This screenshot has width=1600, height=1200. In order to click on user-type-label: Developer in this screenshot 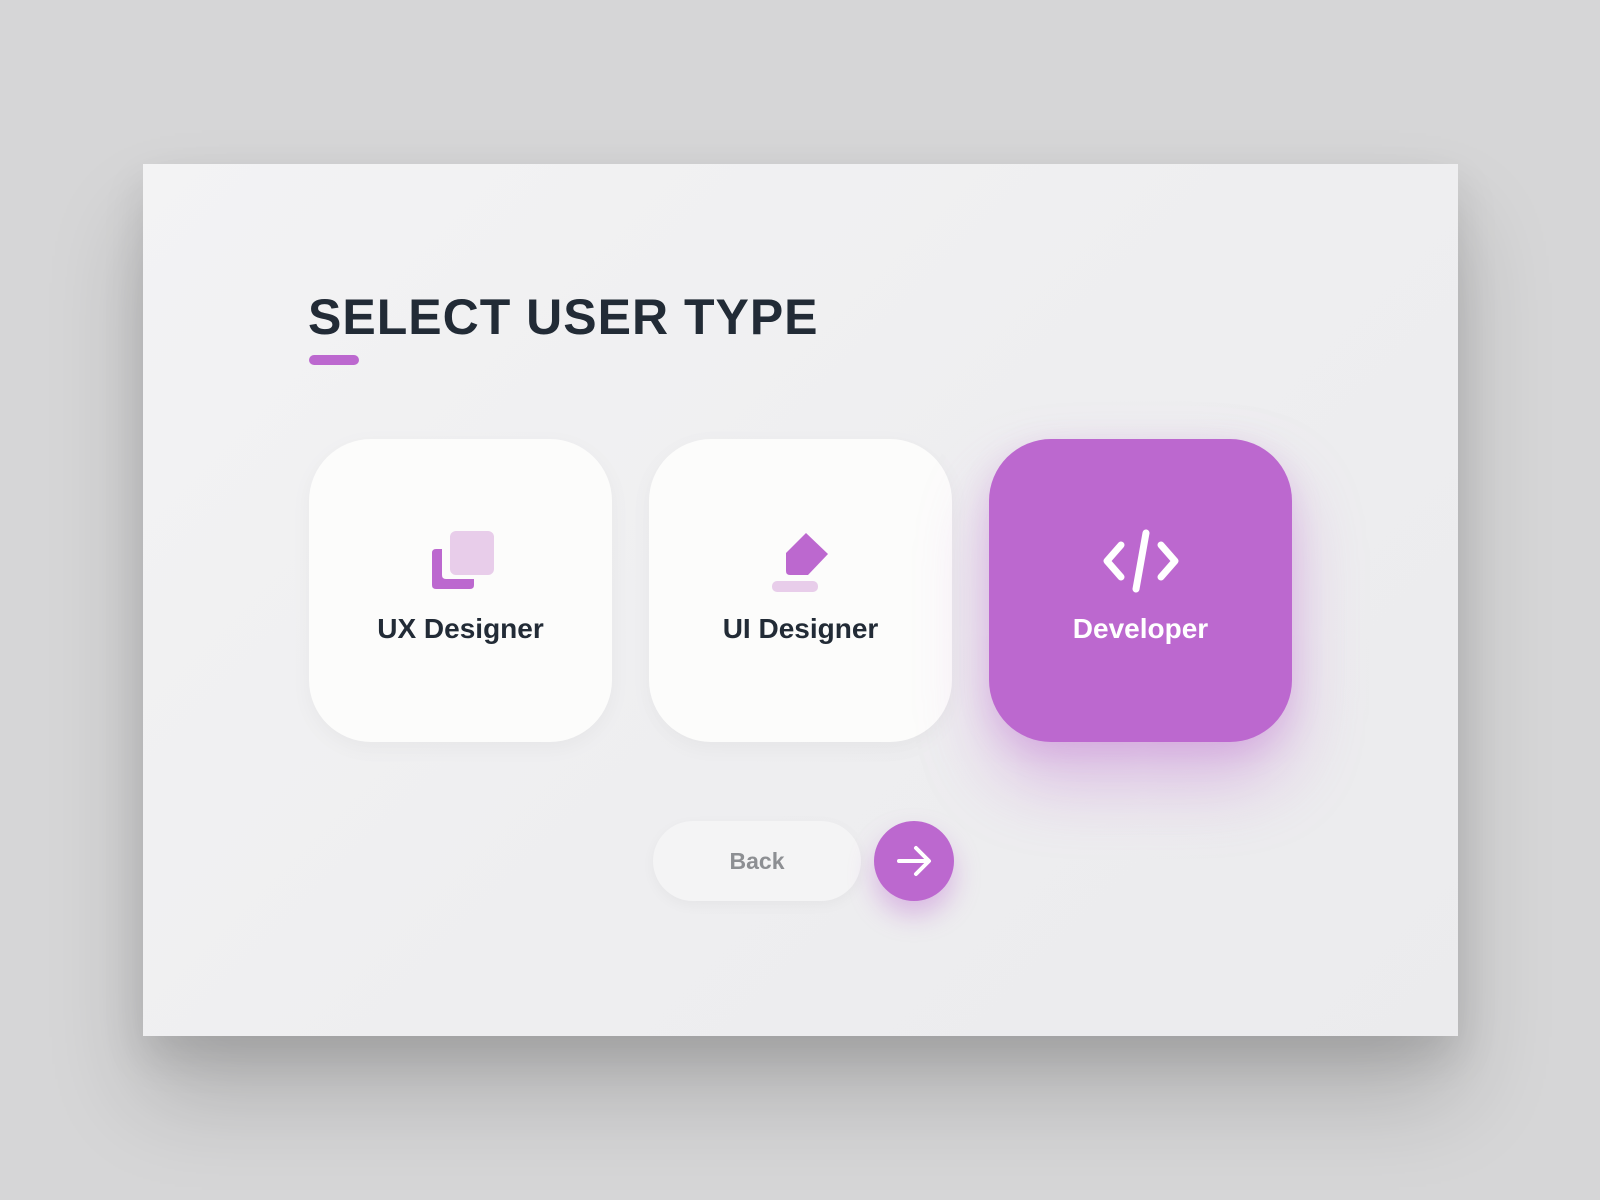, I will do `click(1140, 628)`.